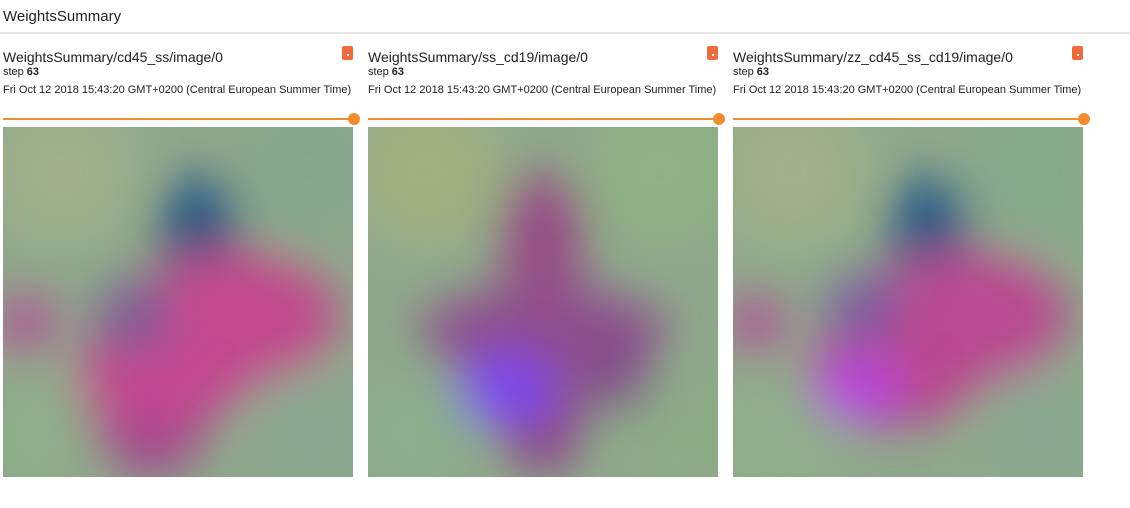  Describe the element at coordinates (113, 57) in the screenshot. I see `image-card-title: WeightsSummary/cd45_ss/image/0` at that location.